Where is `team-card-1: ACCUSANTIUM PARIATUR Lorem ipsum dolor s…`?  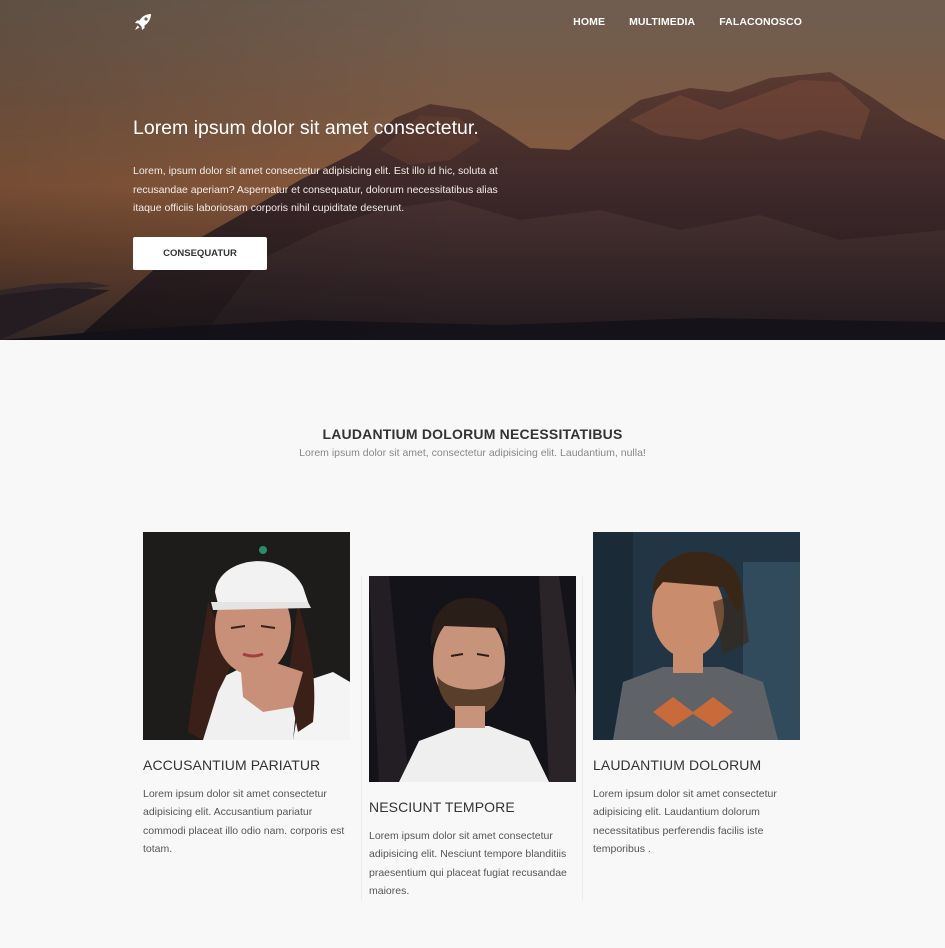
team-card-1: ACCUSANTIUM PARIATUR Lorem ipsum dolor s… is located at coordinates (248, 695).